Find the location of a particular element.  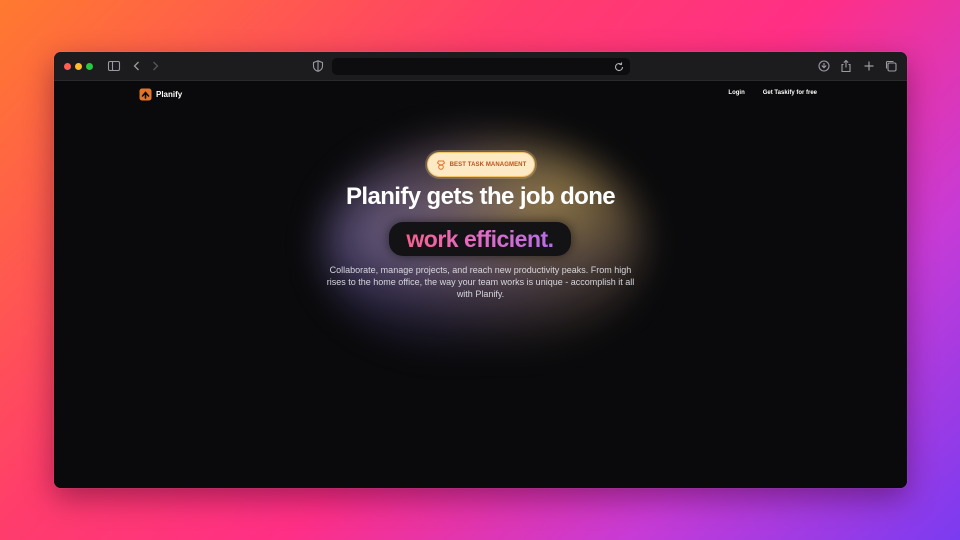

browser-toolbar is located at coordinates (480, 66).